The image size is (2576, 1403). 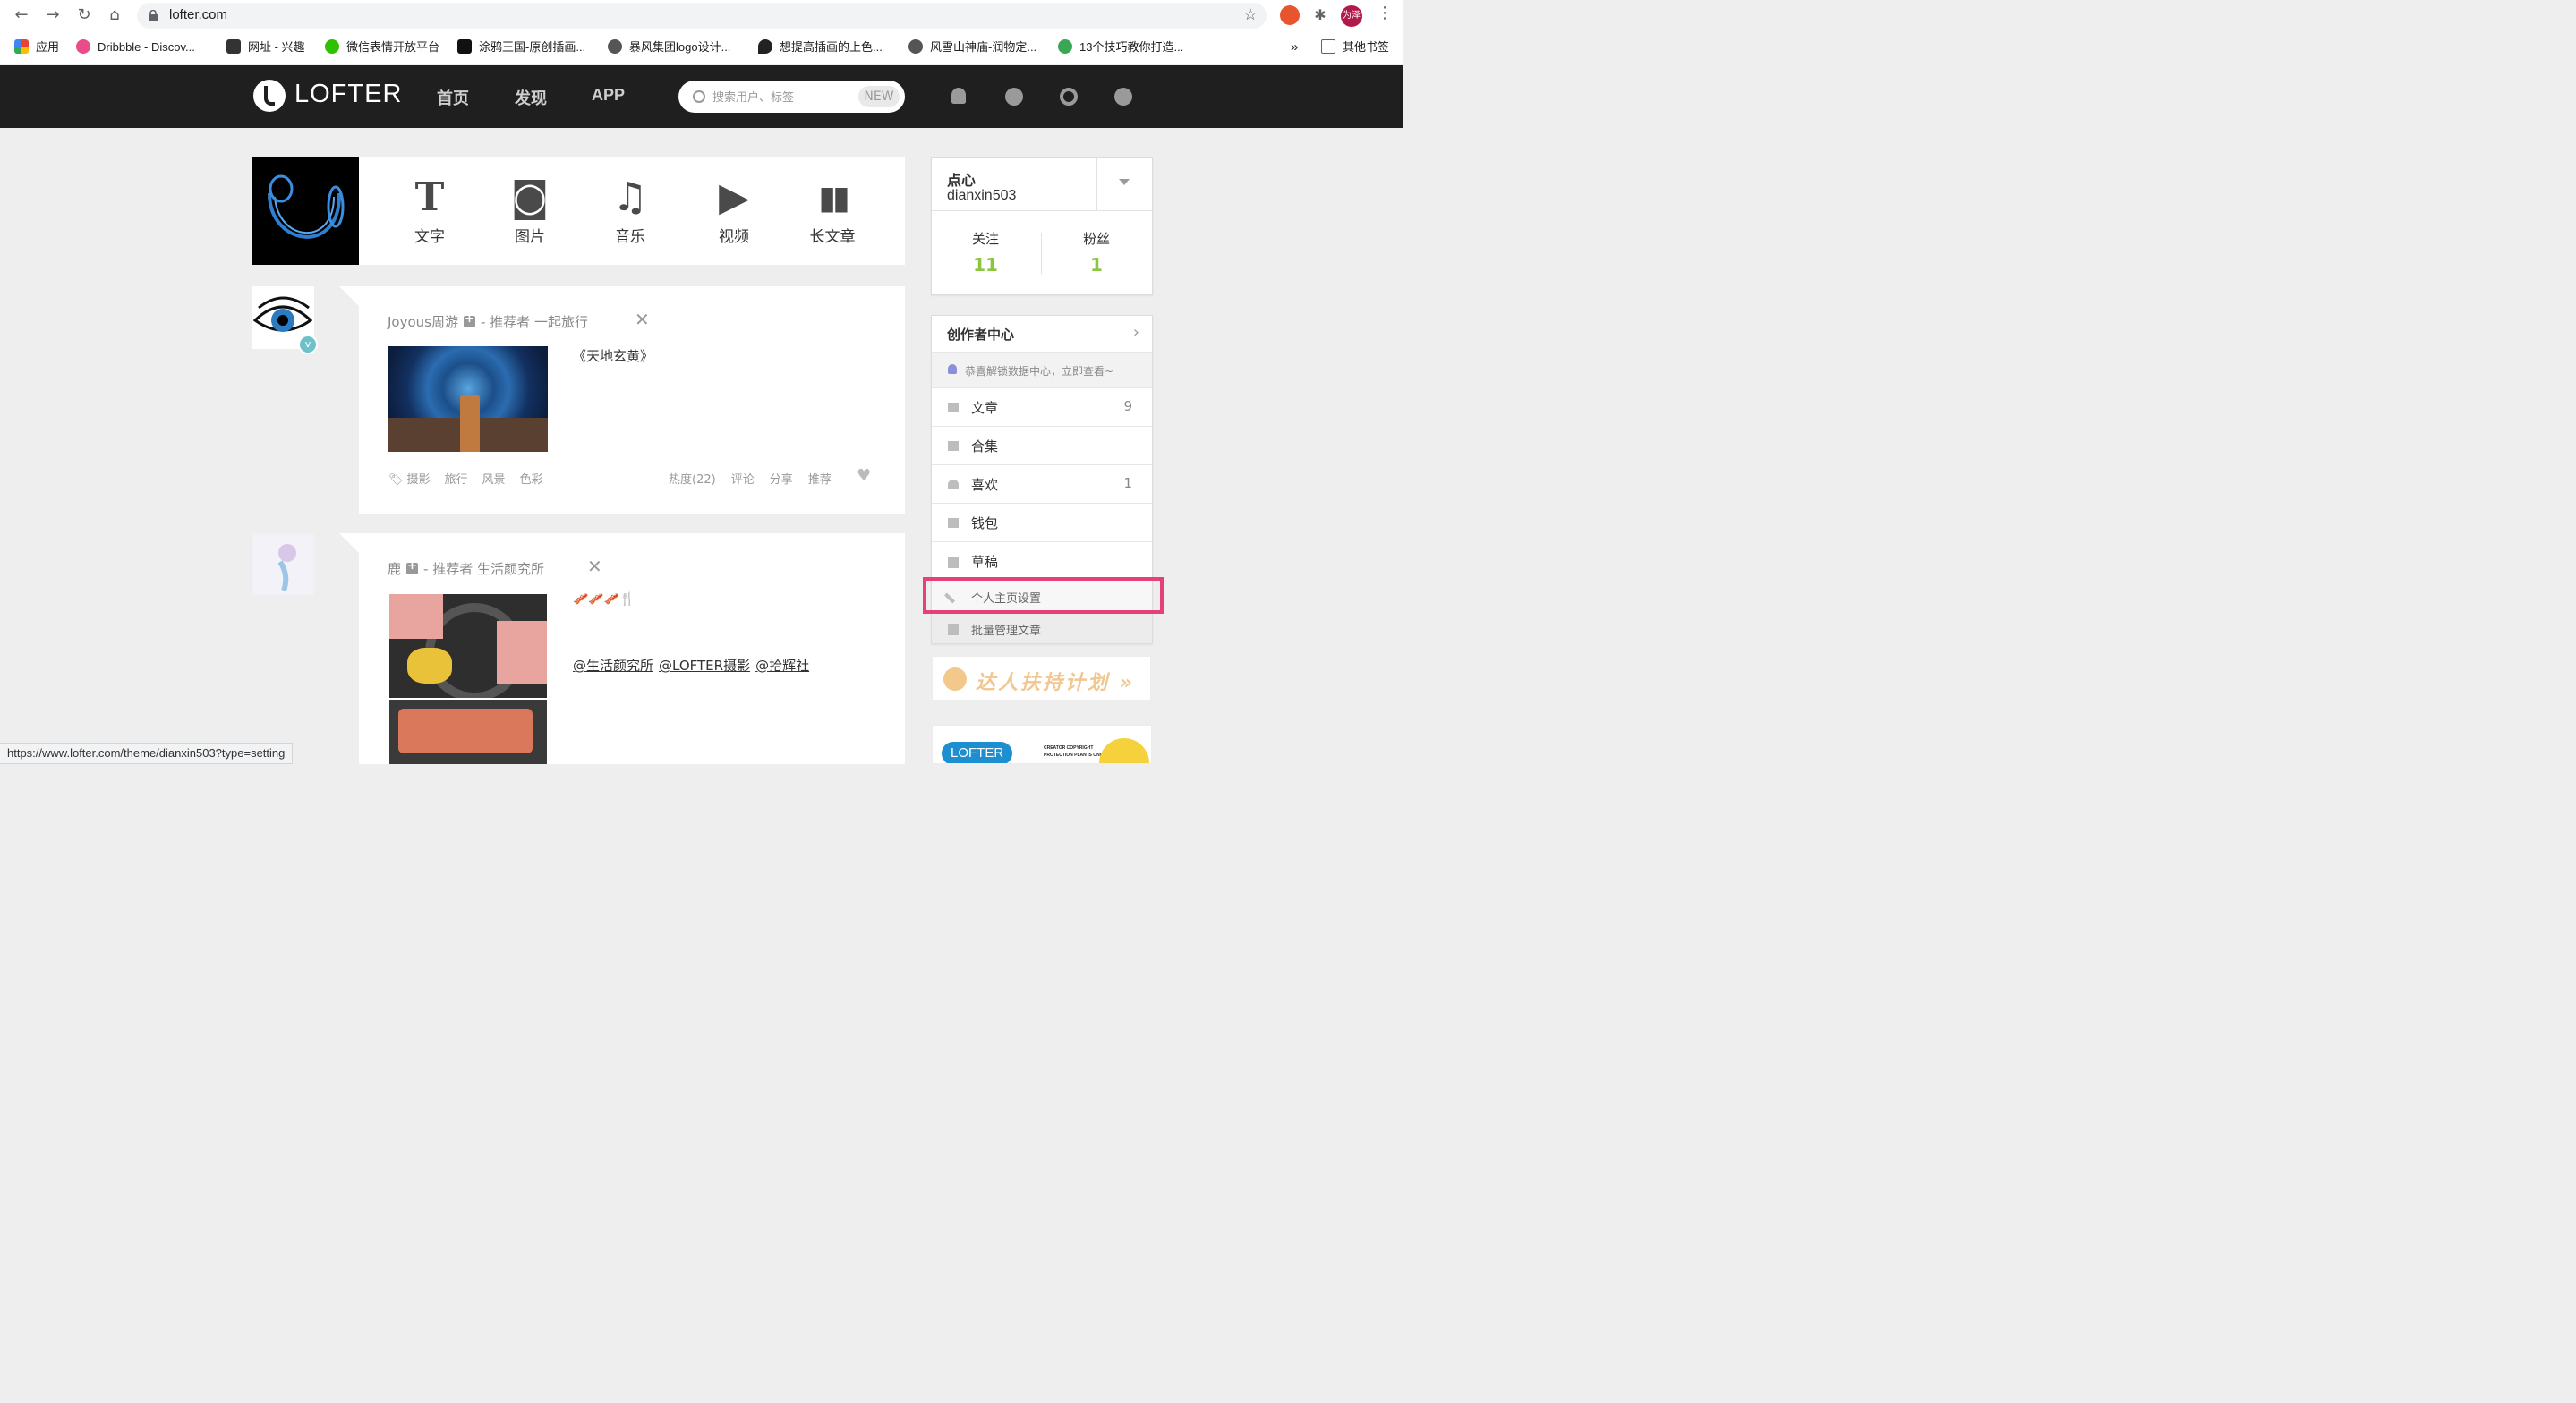 What do you see at coordinates (423, 322) in the screenshot?
I see `author-name: Joyous周游` at bounding box center [423, 322].